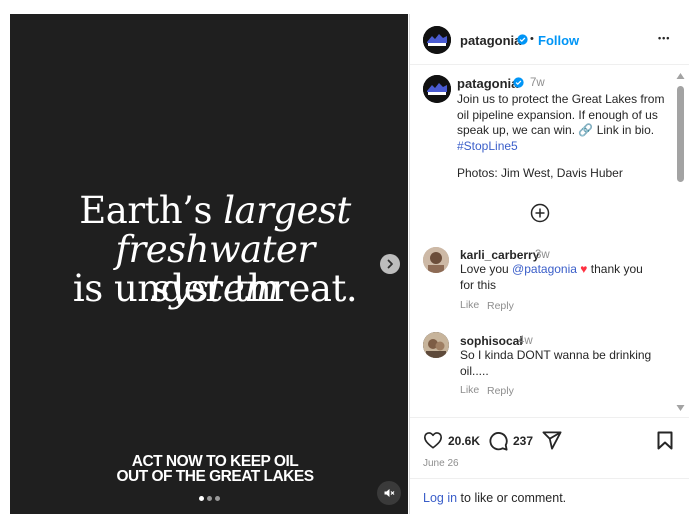 This screenshot has height=523, width=698. I want to click on login-link: Log in, so click(440, 498).